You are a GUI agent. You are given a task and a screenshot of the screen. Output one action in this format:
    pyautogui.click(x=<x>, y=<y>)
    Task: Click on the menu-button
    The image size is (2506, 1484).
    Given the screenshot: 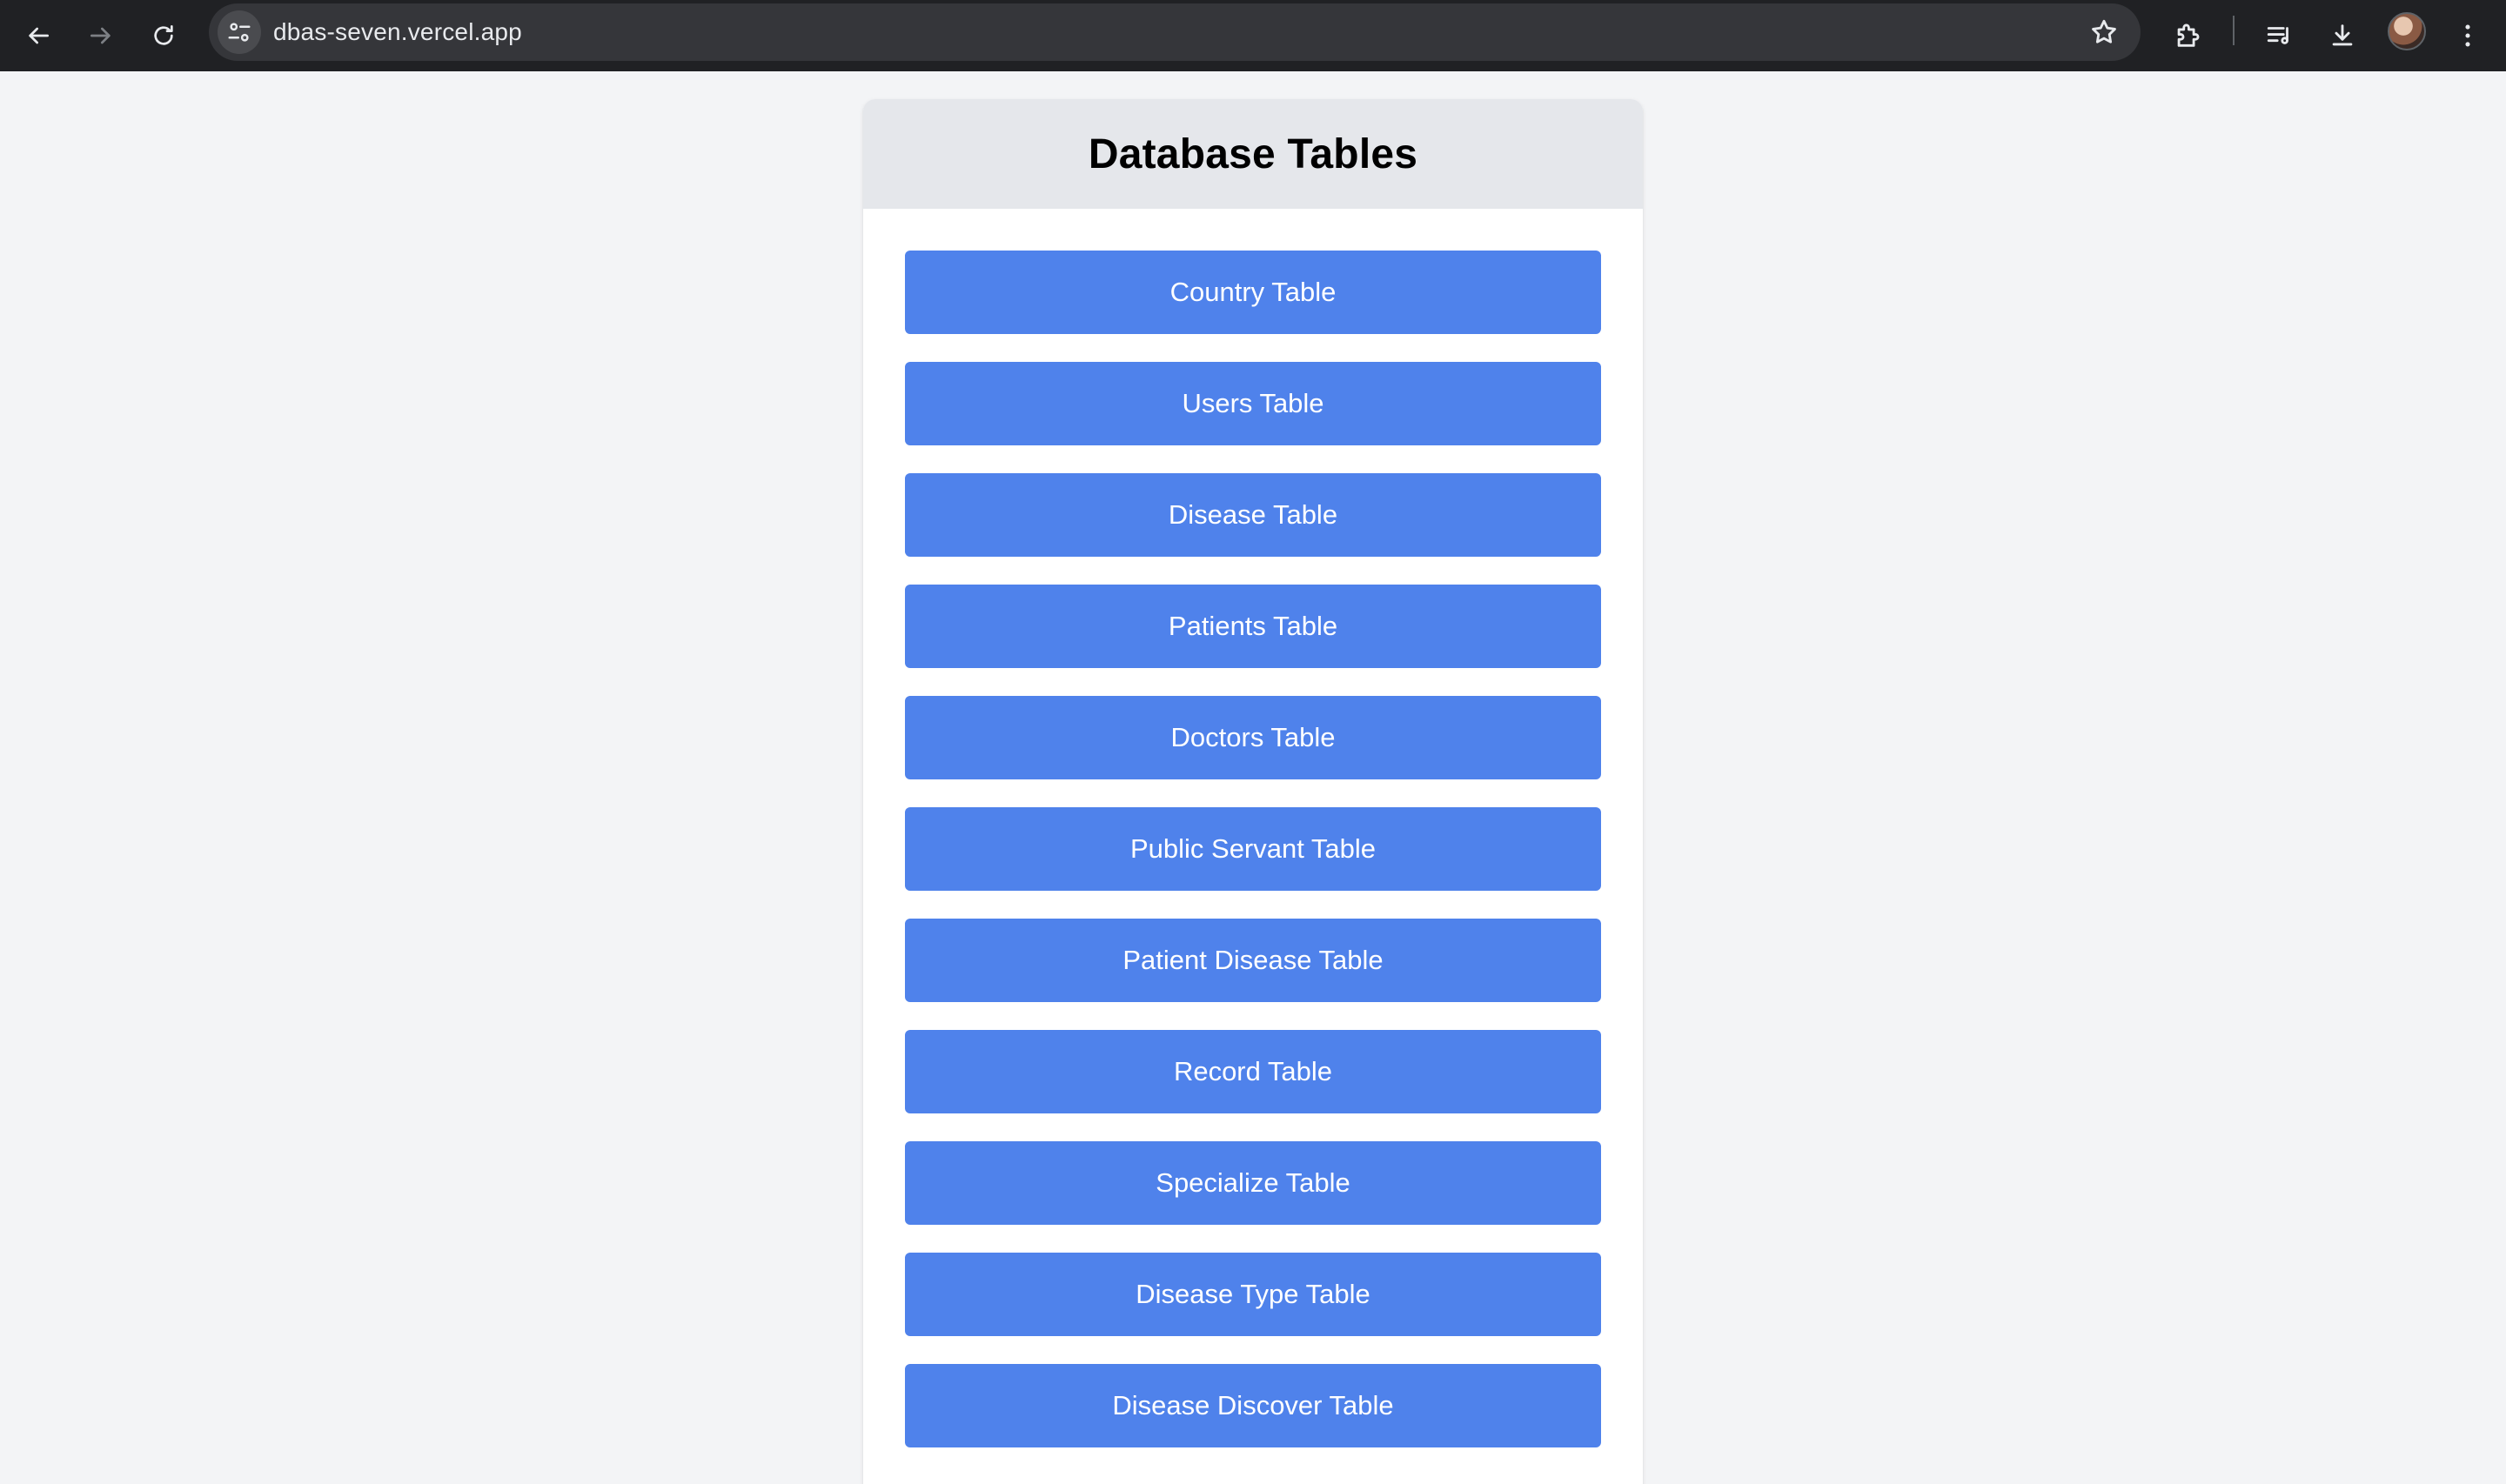 What is the action you would take?
    pyautogui.click(x=2467, y=35)
    